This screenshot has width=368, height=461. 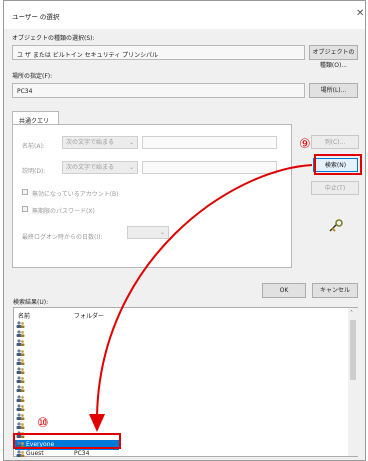 What do you see at coordinates (97, 423) in the screenshot?
I see `arrow-head` at bounding box center [97, 423].